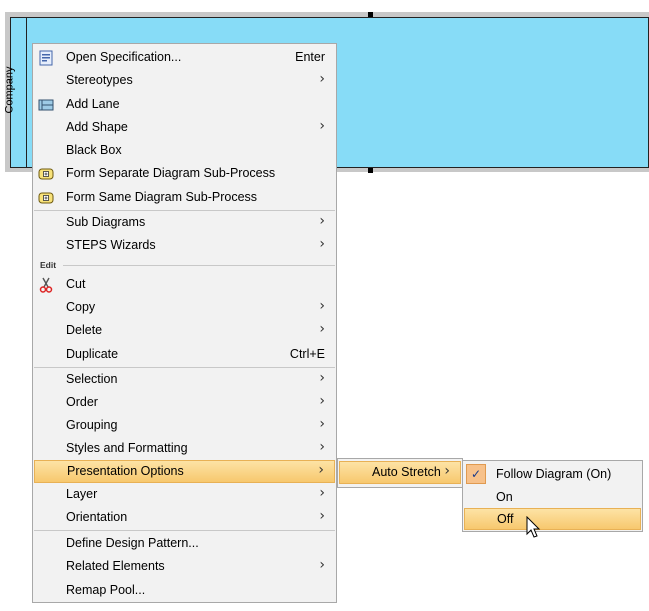 This screenshot has width=649, height=611. Describe the element at coordinates (370, 14) in the screenshot. I see `resize-handle-top` at that location.